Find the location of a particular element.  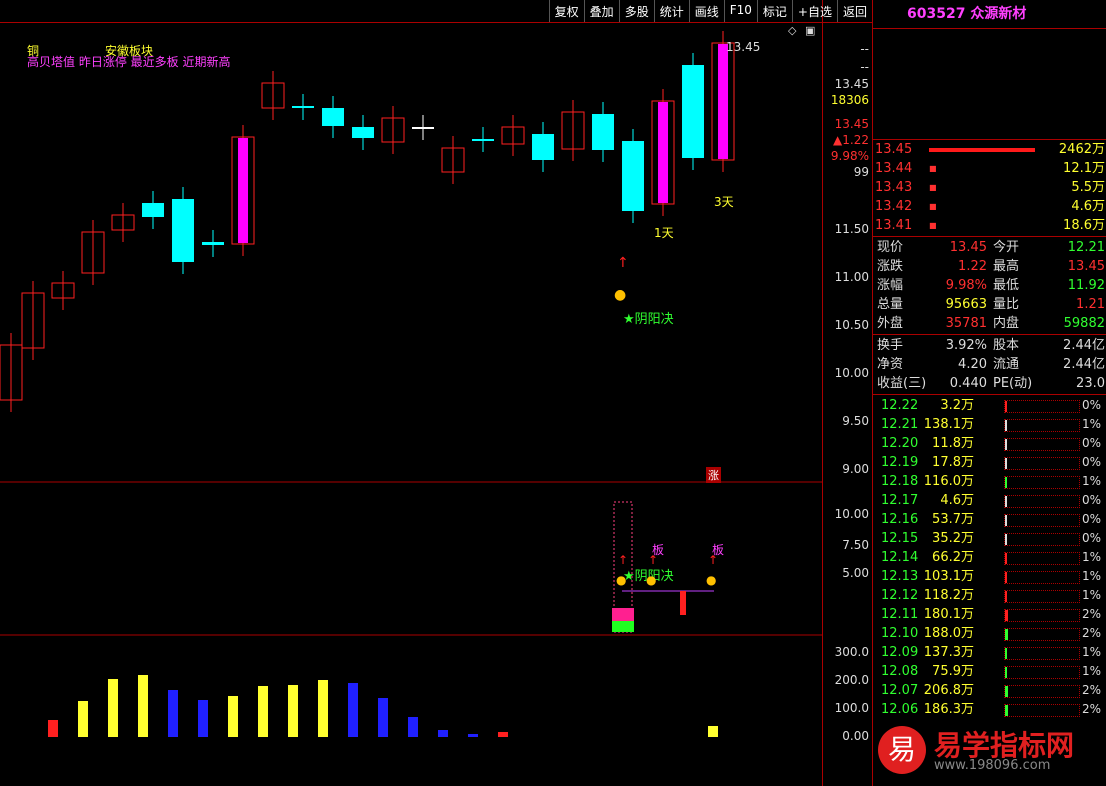

quote-row: 涨幅 9.98% 最低 11.92 is located at coordinates (989, 285).